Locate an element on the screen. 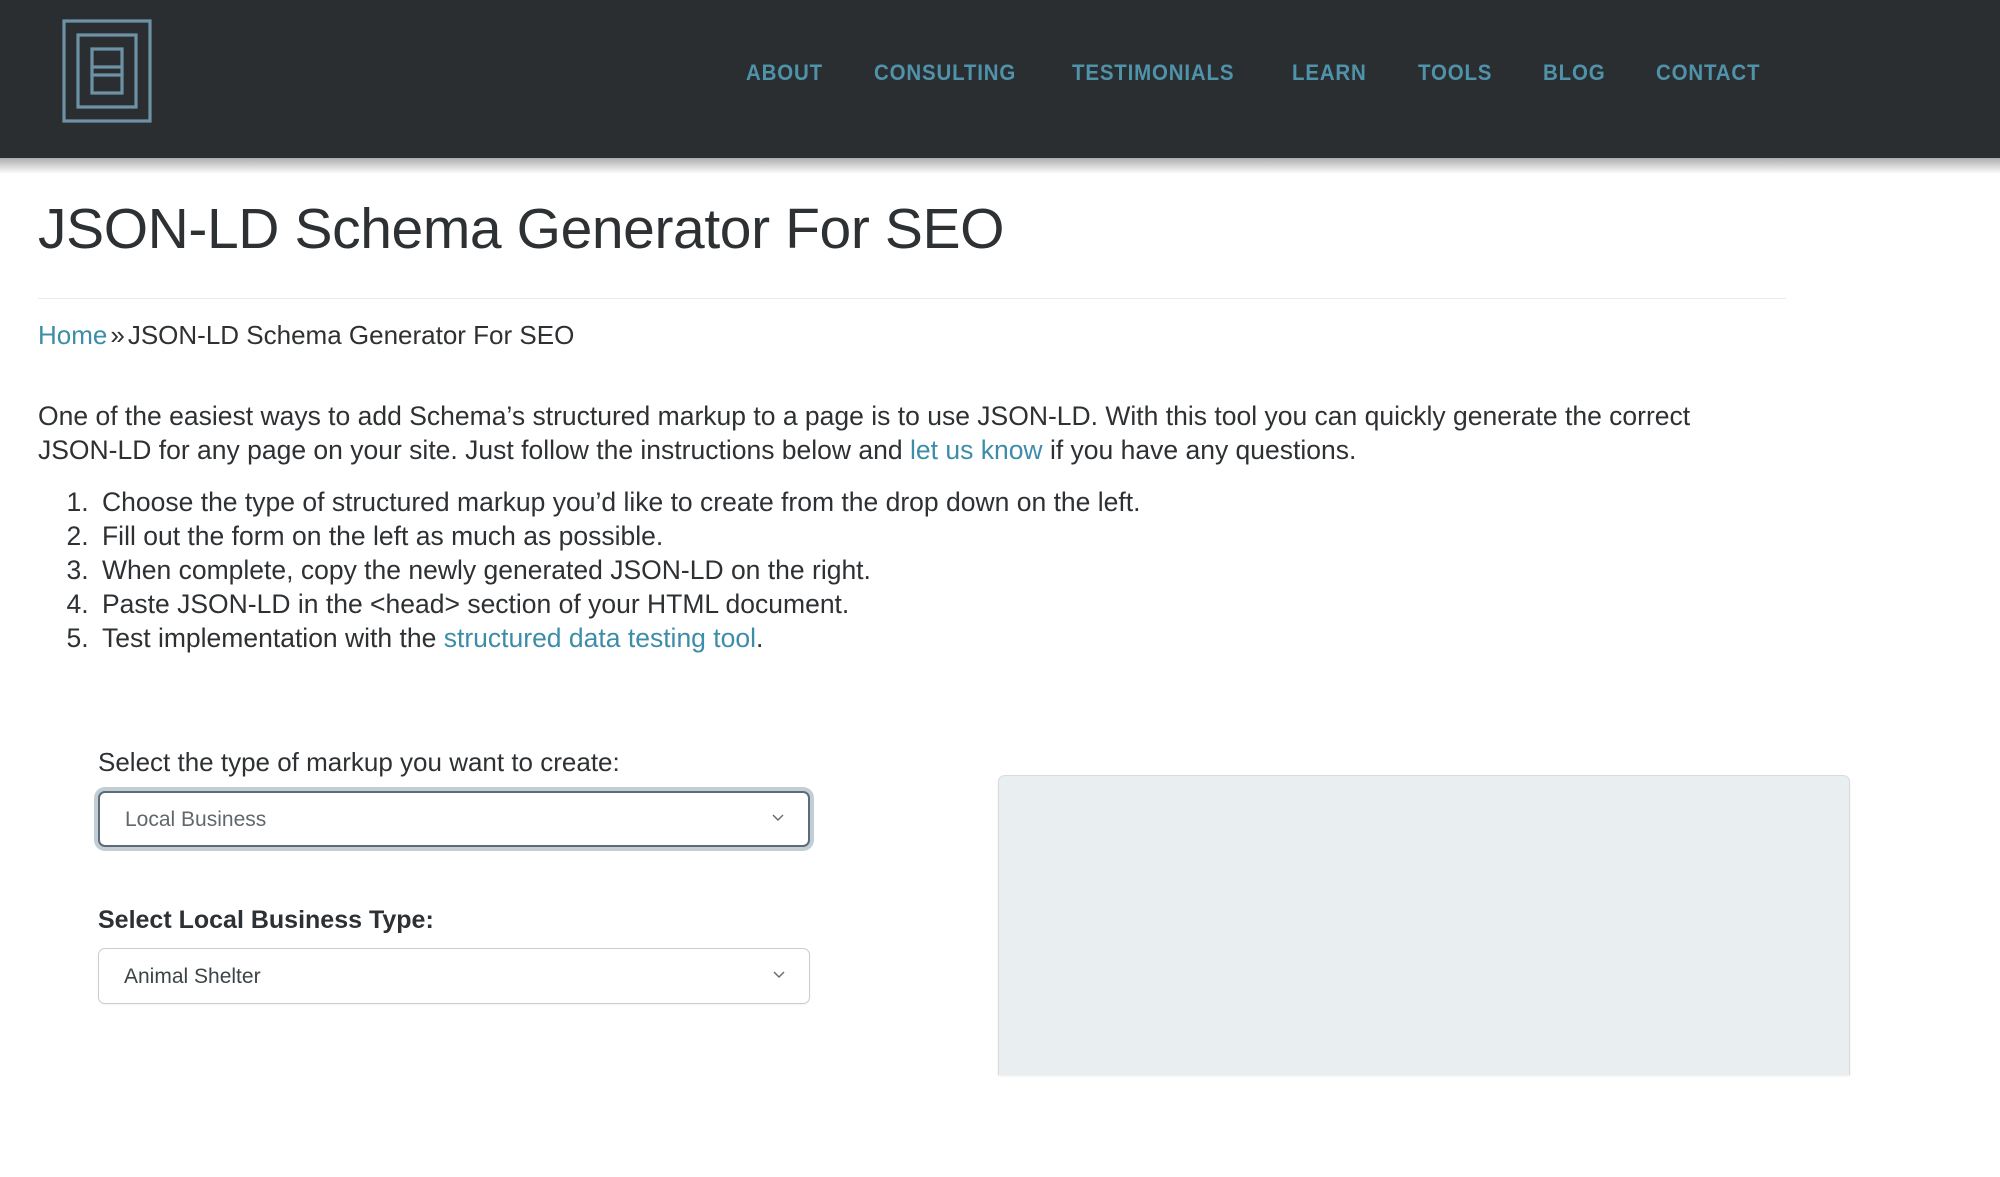 The image size is (2000, 1177). page-title: JSON-LD Schema Generator For SEO is located at coordinates (521, 229).